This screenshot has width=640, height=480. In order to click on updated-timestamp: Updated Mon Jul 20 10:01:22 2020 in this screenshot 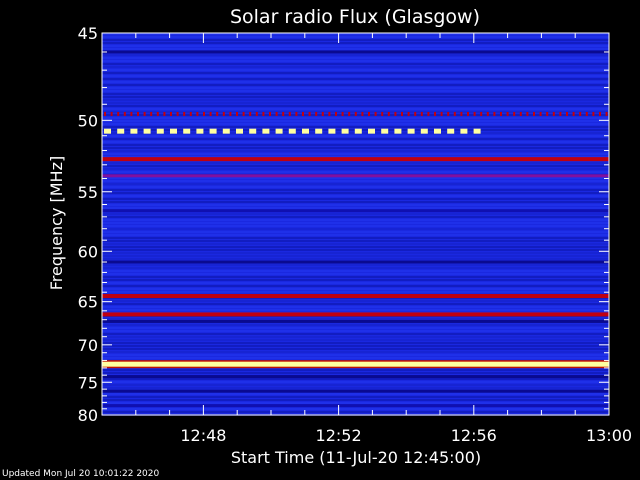, I will do `click(81, 474)`.